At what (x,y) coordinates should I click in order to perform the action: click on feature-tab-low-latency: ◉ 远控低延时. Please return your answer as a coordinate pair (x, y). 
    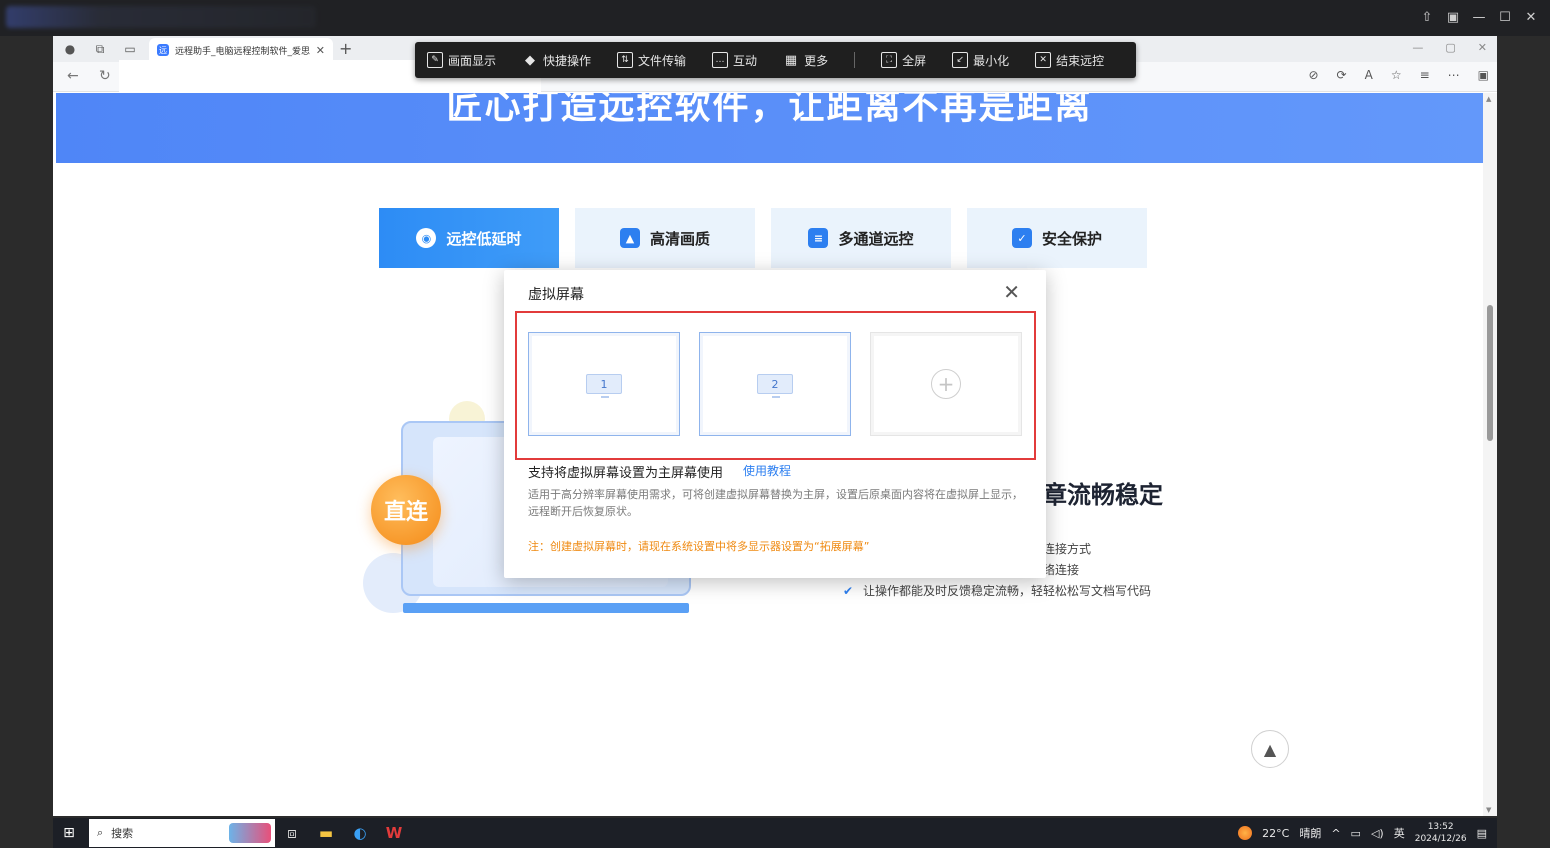
    Looking at the image, I should click on (469, 238).